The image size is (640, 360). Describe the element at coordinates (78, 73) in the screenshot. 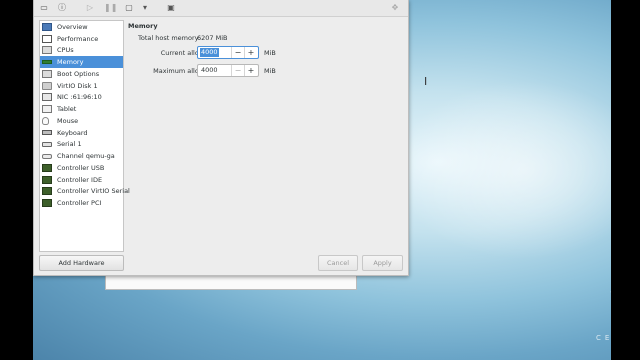

I see `sidebar-item-label: Boot Options` at that location.